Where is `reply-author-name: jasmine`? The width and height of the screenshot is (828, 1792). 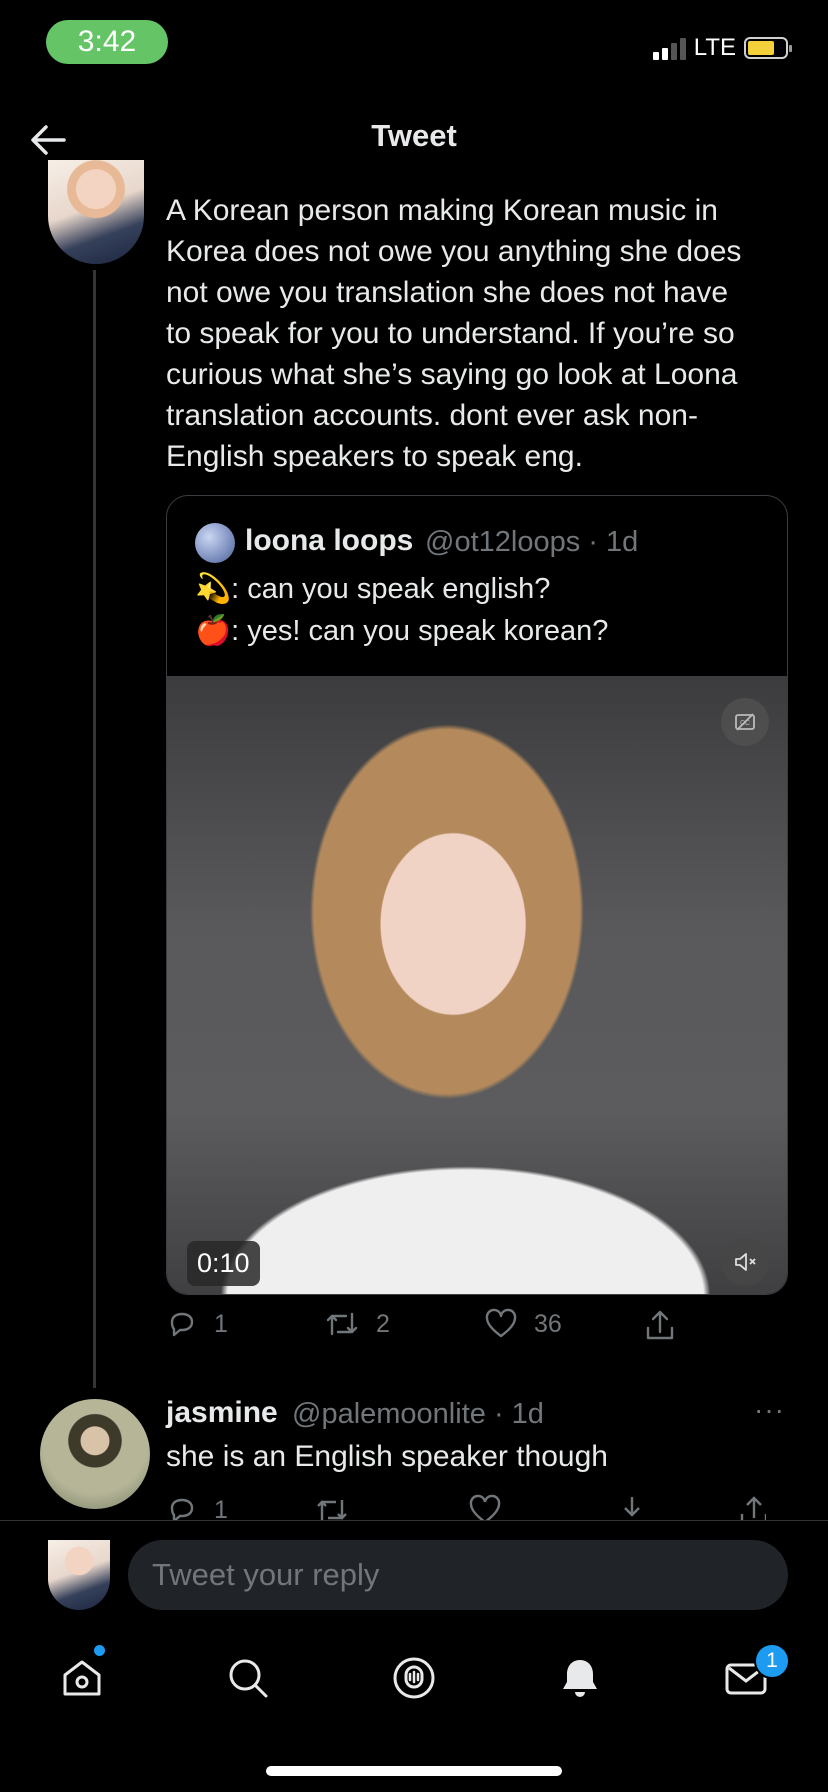 reply-author-name: jasmine is located at coordinates (222, 1413).